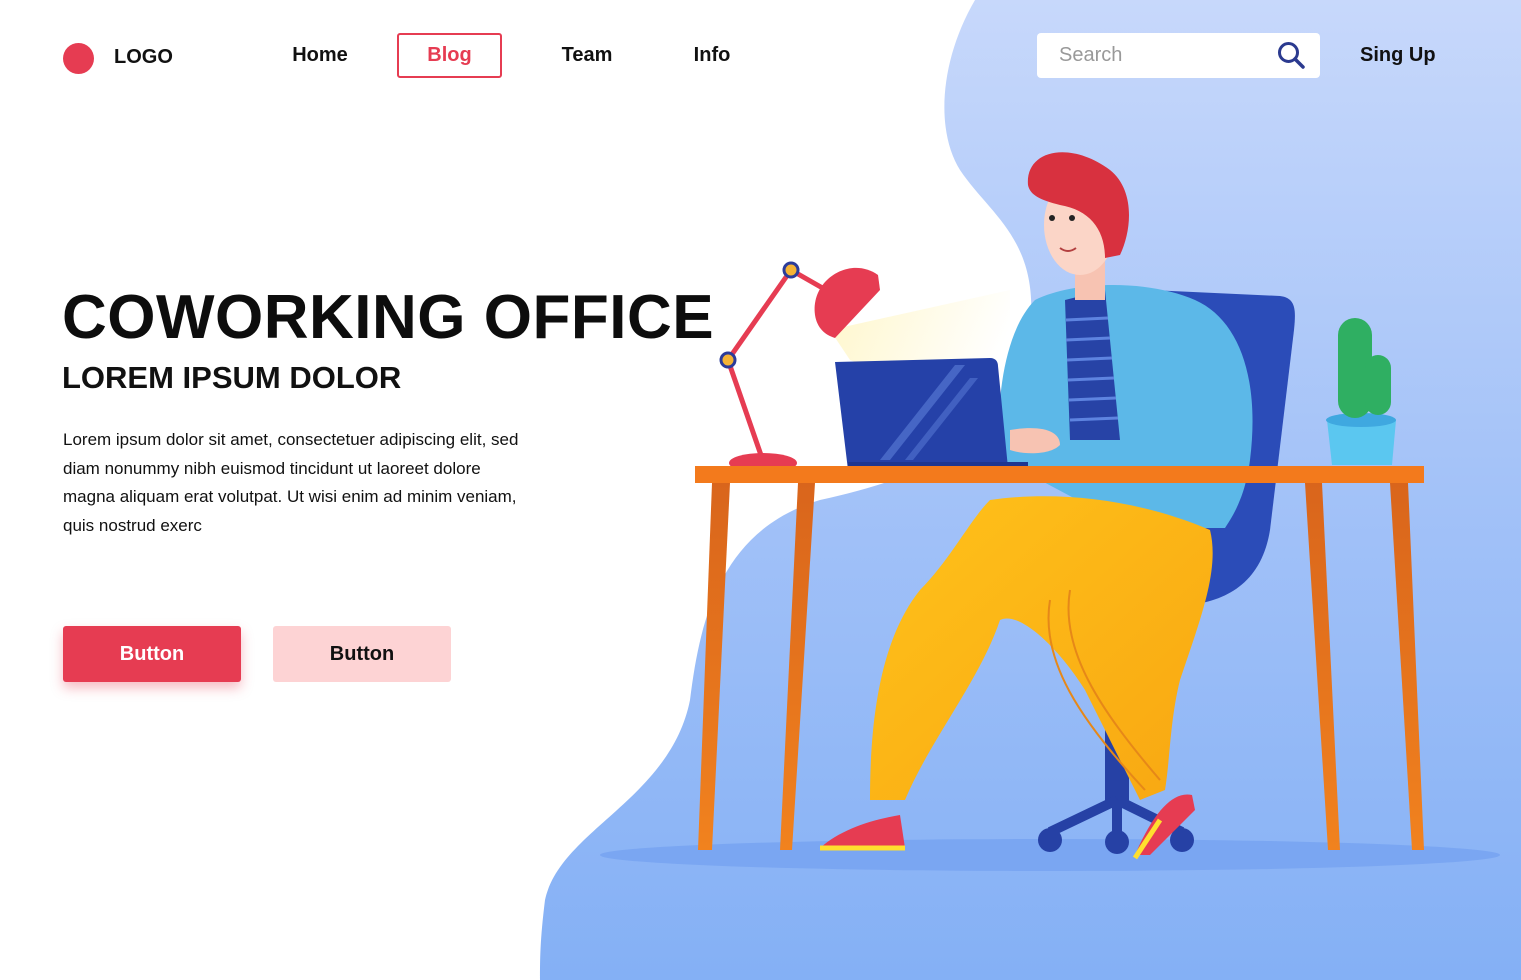 The width and height of the screenshot is (1521, 980). What do you see at coordinates (78, 58) in the screenshot?
I see `logo-icon` at bounding box center [78, 58].